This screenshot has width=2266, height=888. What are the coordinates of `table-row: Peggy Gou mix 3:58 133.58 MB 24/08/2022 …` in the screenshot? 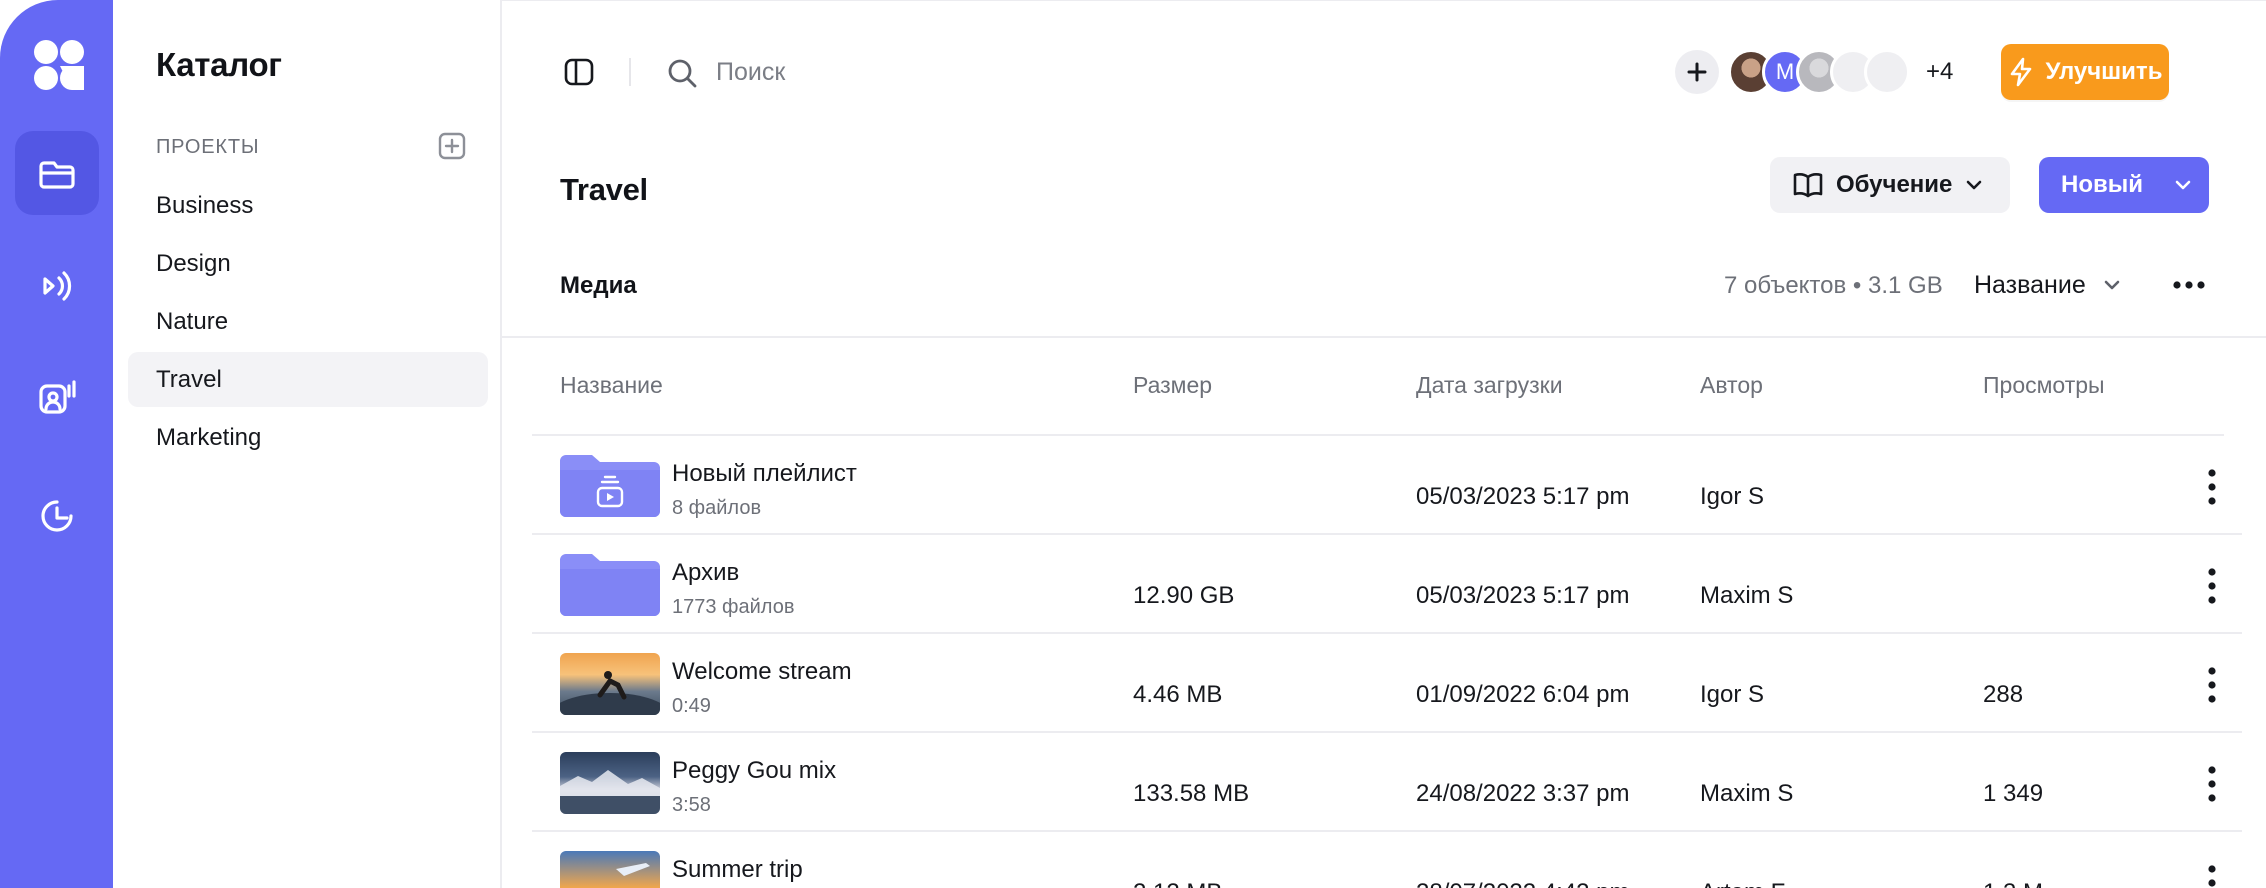 It's located at (1387, 782).